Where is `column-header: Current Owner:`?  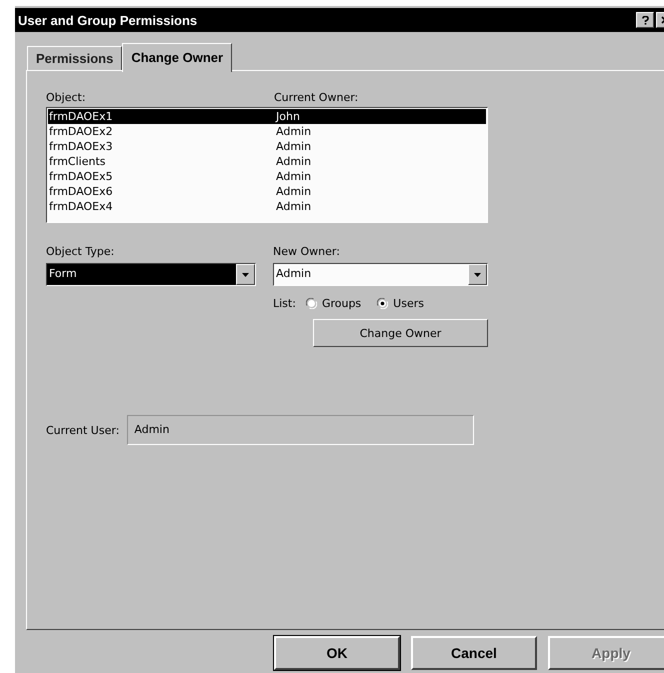 column-header: Current Owner: is located at coordinates (316, 97).